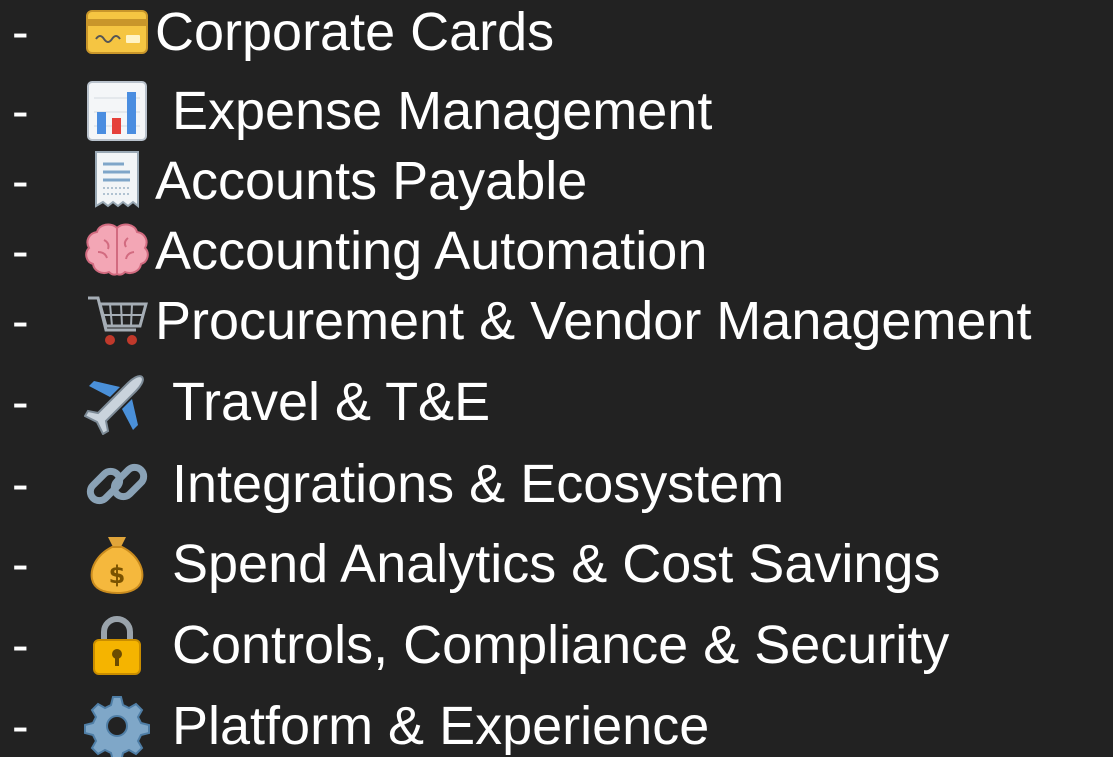 The height and width of the screenshot is (757, 1113). Describe the element at coordinates (556, 33) in the screenshot. I see `list-item-corporate-cards: - Corporate Cards` at that location.